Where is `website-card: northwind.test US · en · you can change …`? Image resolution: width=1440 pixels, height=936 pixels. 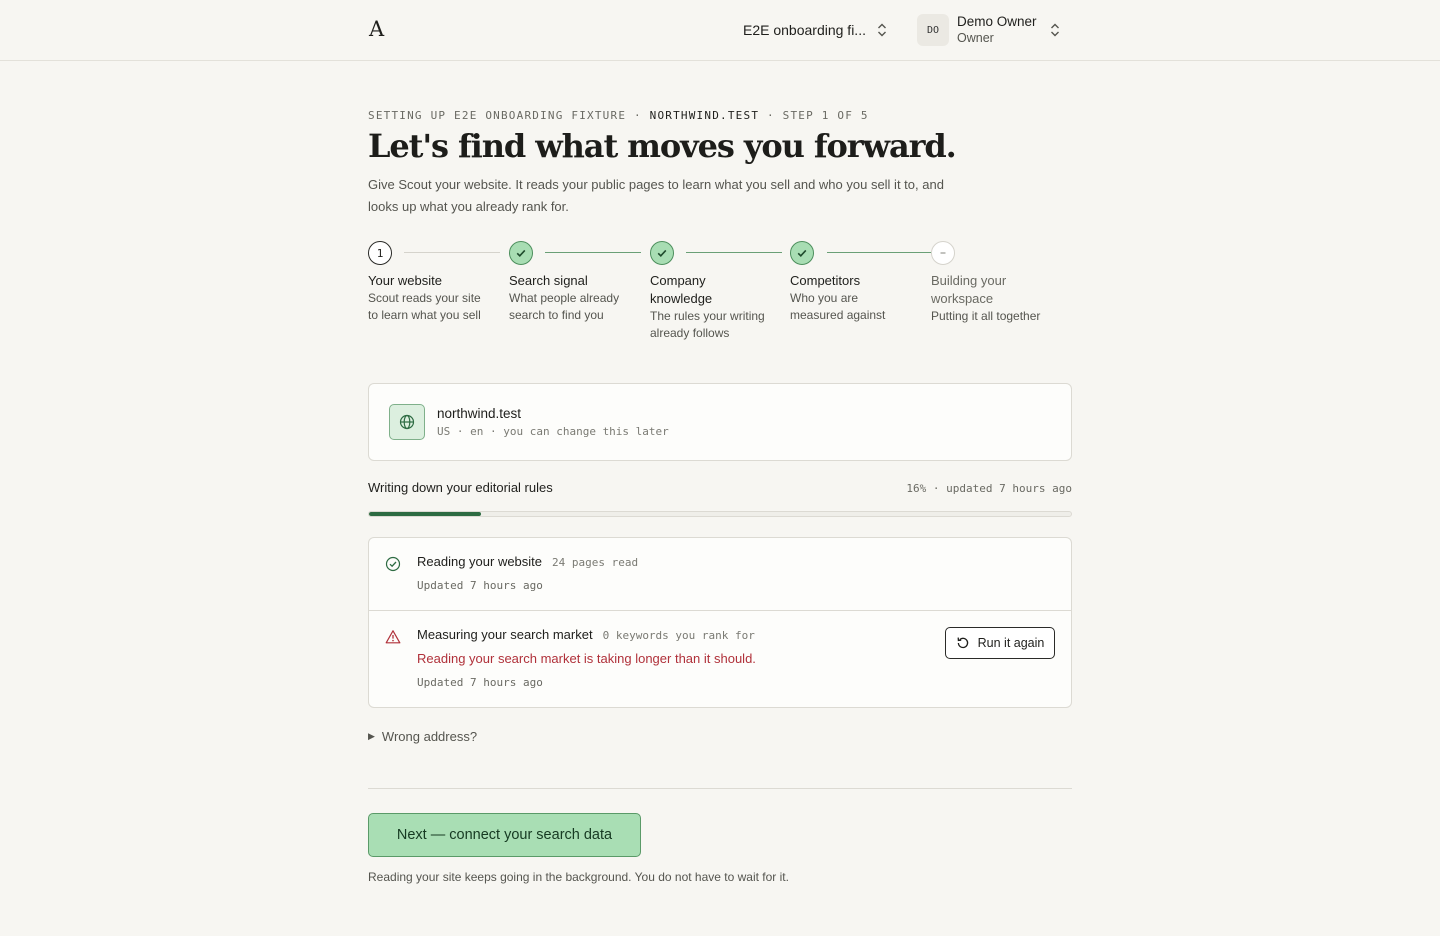 website-card: northwind.test US · en · you can change … is located at coordinates (720, 422).